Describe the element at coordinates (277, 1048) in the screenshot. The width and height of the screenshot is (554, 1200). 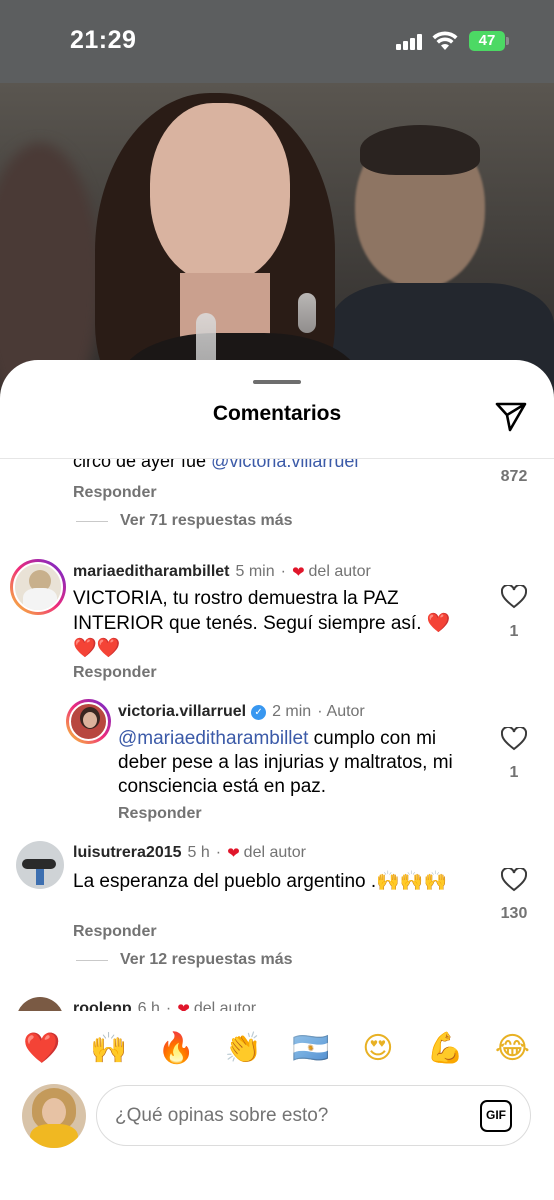
I see `quick-reactions-bar: ❤️ 🙌 🔥 👏 🇦🇷 😍 💪 😂` at that location.